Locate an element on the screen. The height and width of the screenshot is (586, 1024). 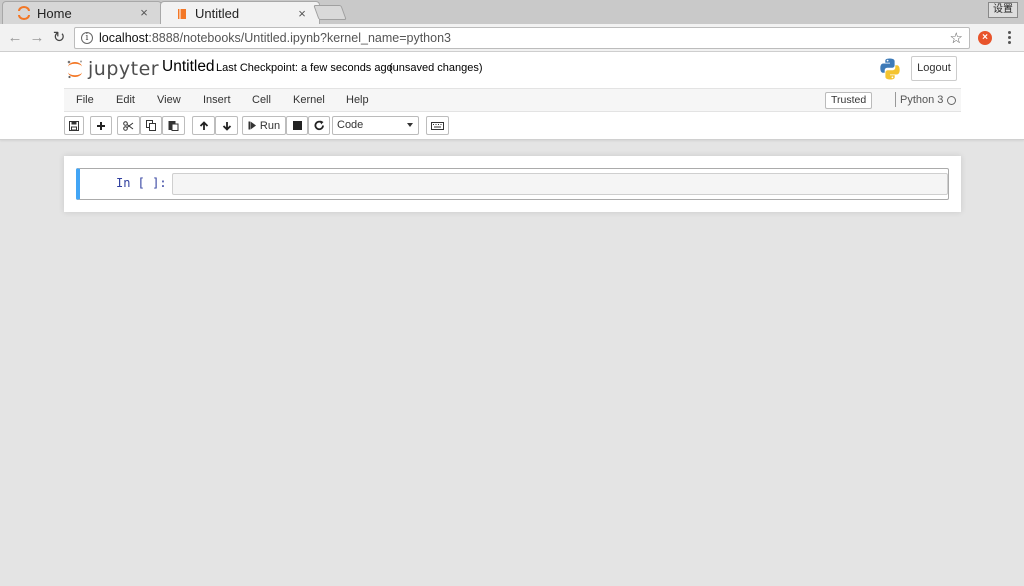
tab-home: Home × is located at coordinates (82, 12).